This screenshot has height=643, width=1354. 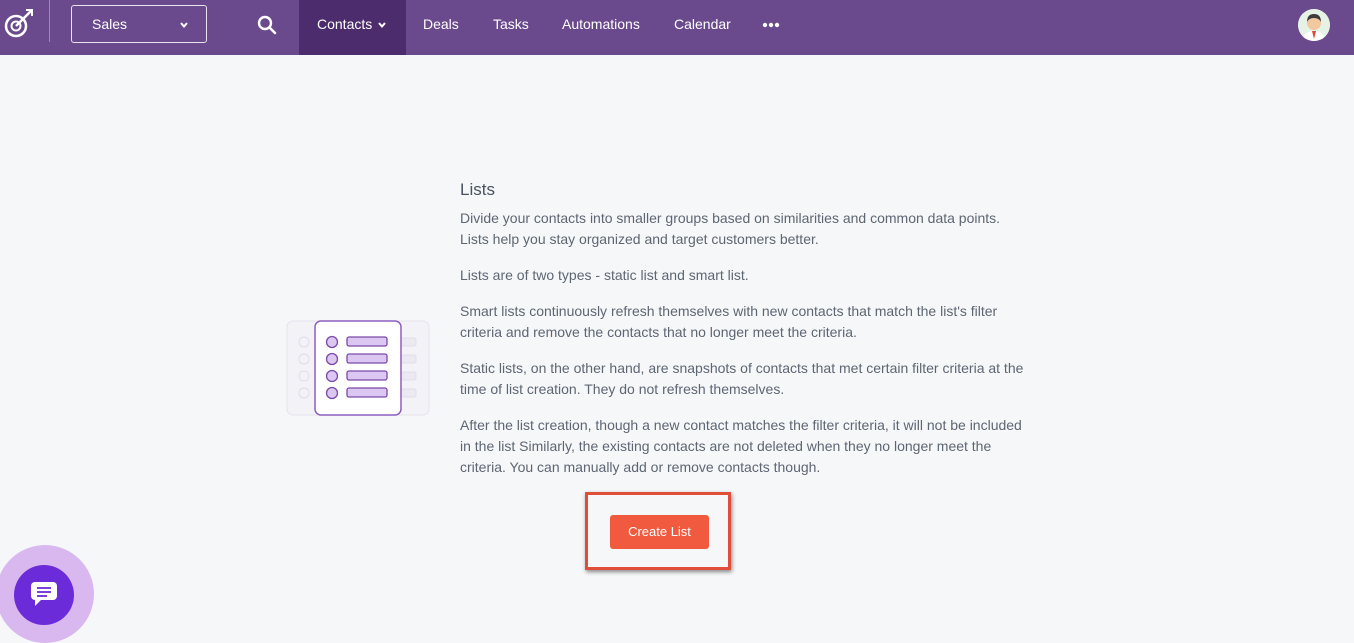 What do you see at coordinates (110, 24) in the screenshot?
I see `module-select-value: Sales` at bounding box center [110, 24].